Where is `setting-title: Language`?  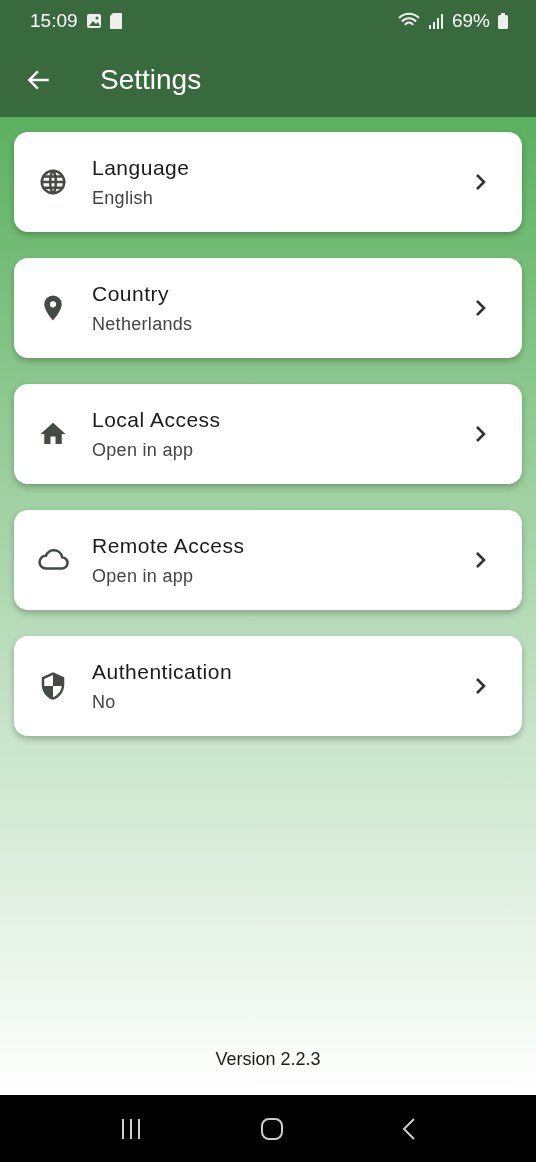
setting-title: Language is located at coordinates (141, 167).